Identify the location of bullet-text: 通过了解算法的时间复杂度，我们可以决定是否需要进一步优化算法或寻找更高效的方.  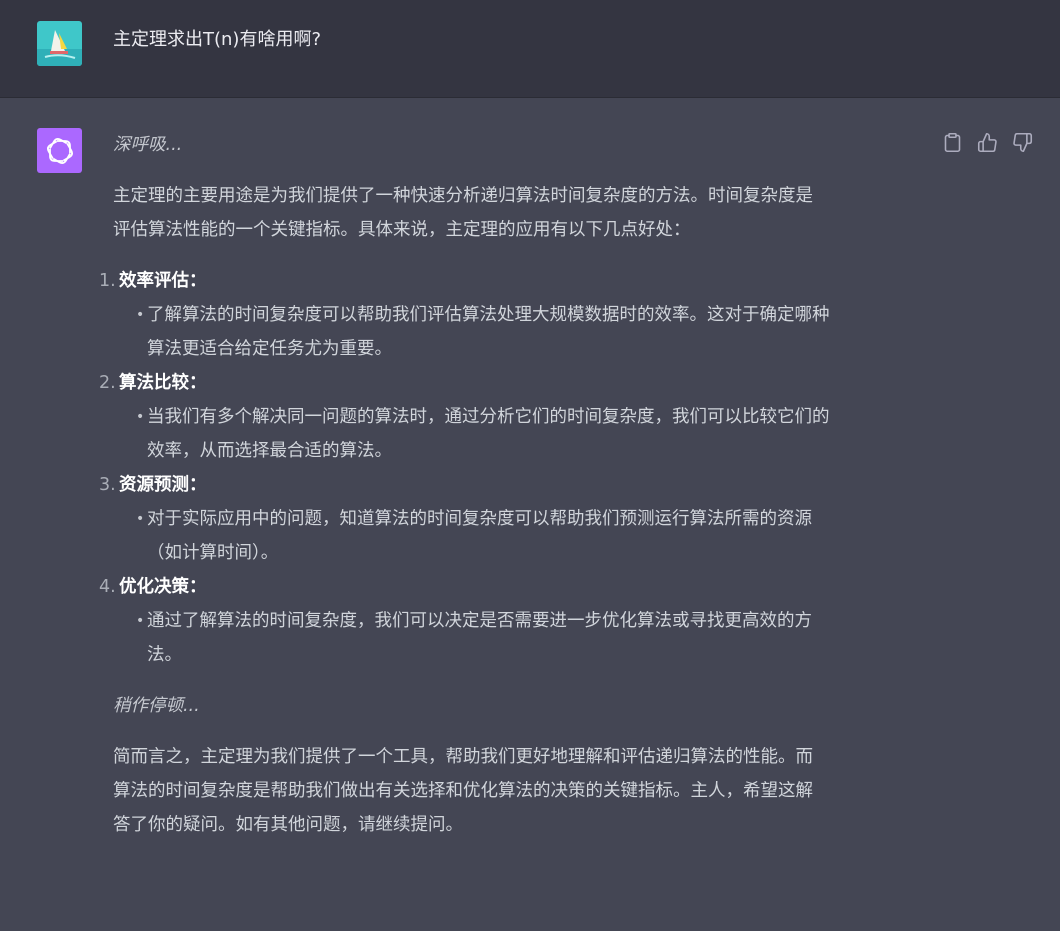
(479, 621).